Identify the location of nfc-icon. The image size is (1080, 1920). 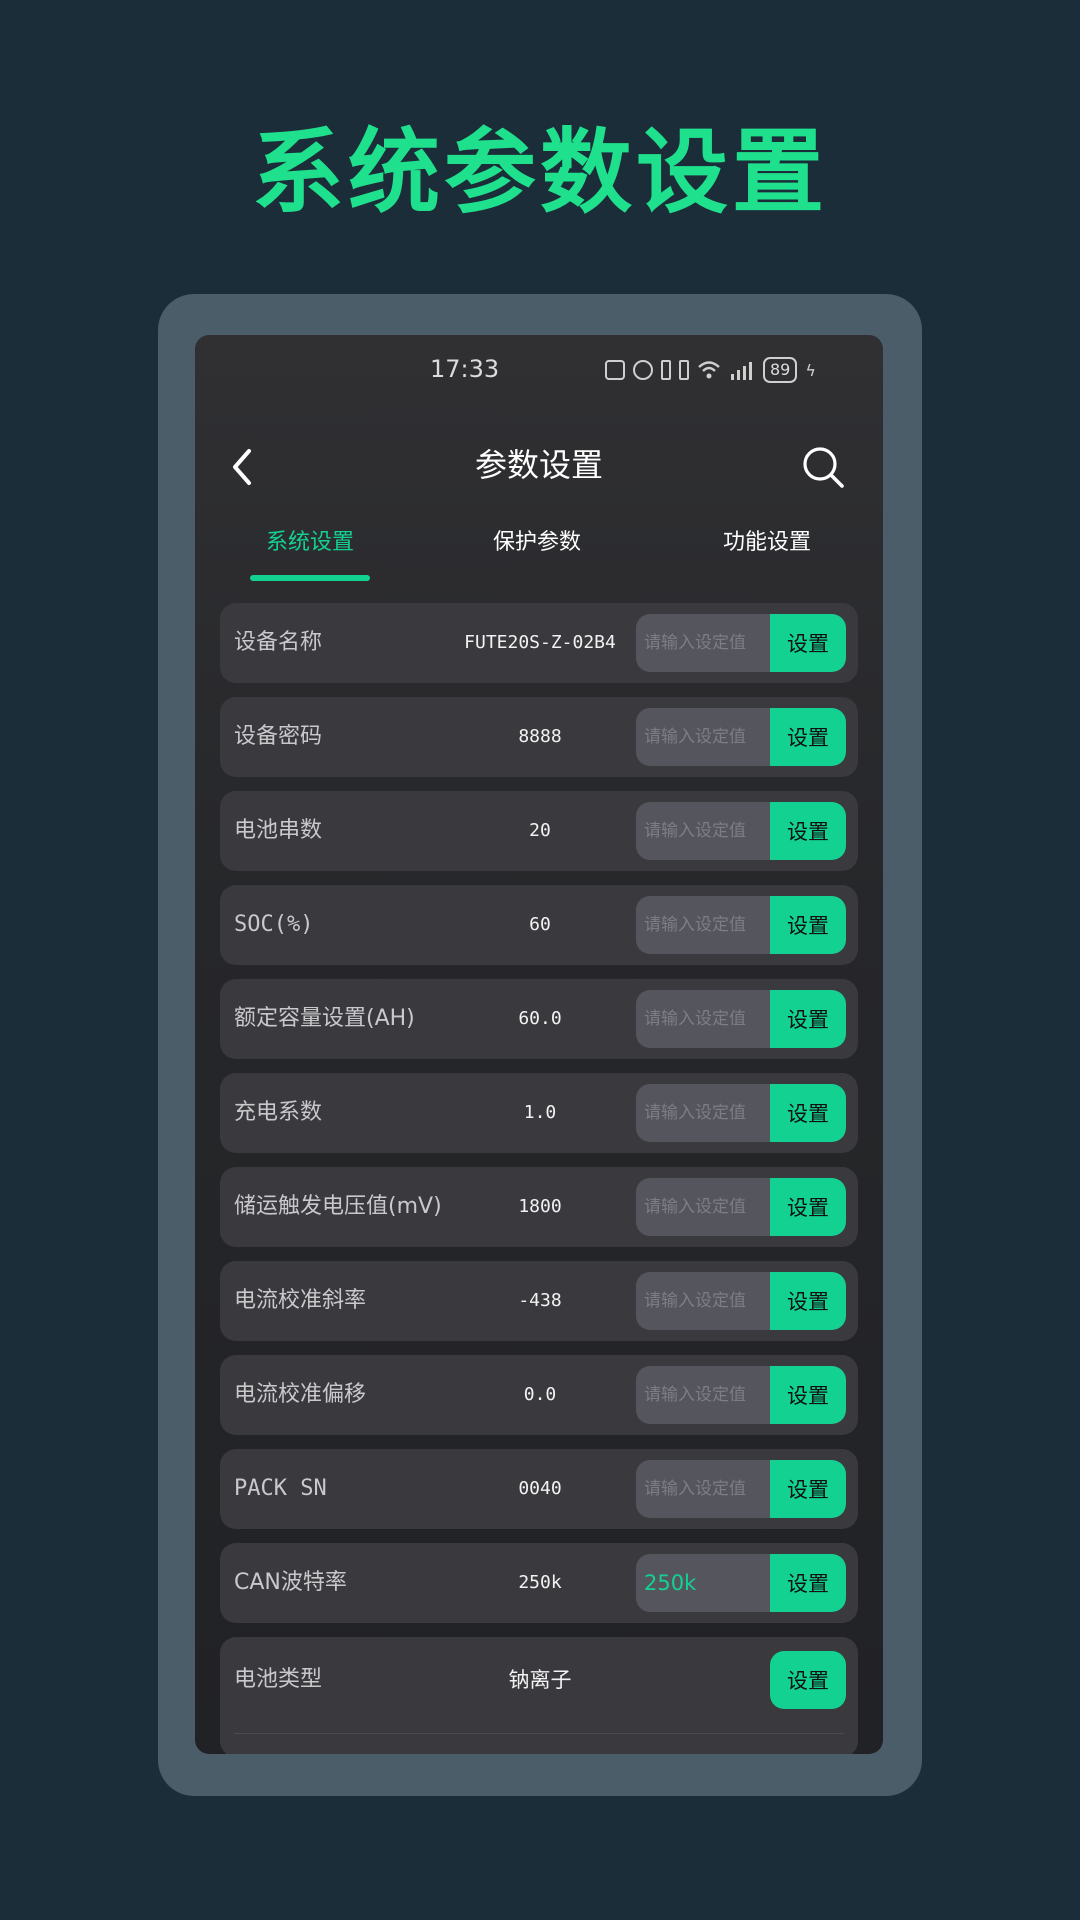
(615, 370).